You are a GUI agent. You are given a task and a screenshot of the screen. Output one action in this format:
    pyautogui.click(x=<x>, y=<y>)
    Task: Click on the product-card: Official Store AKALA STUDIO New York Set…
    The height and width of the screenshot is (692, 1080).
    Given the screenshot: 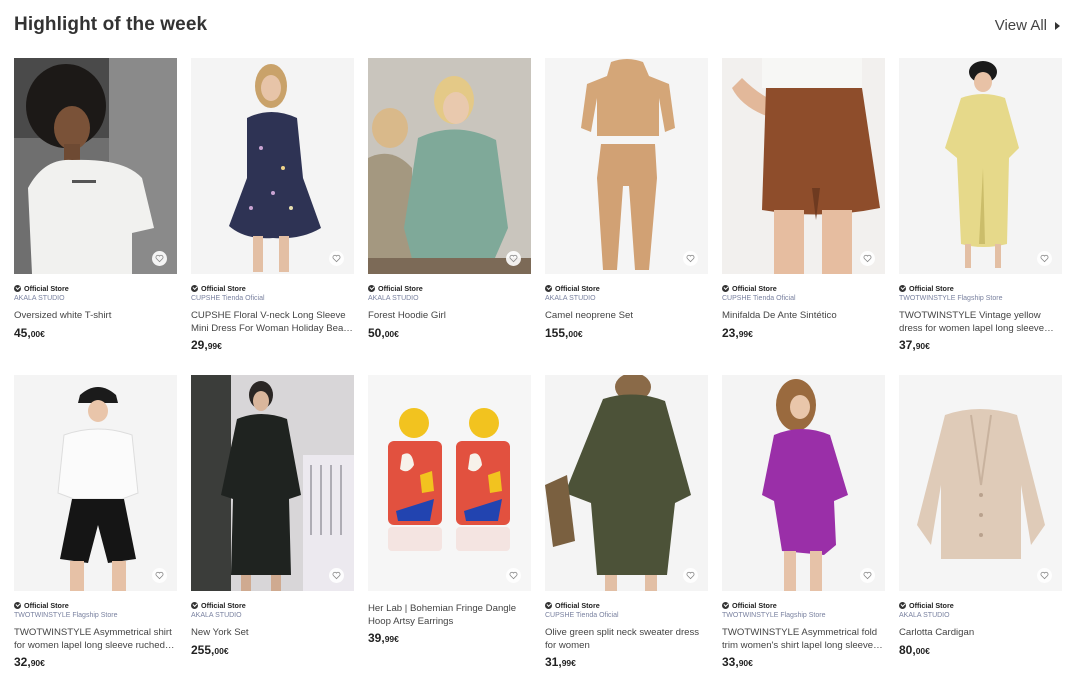 What is the action you would take?
    pyautogui.click(x=272, y=533)
    